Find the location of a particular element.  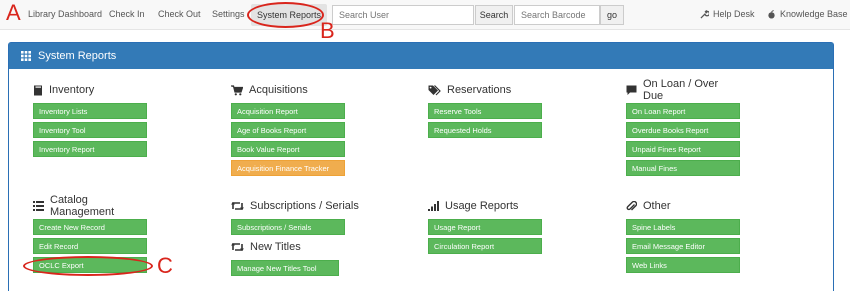

annotation-letter-b: B is located at coordinates (327, 30).